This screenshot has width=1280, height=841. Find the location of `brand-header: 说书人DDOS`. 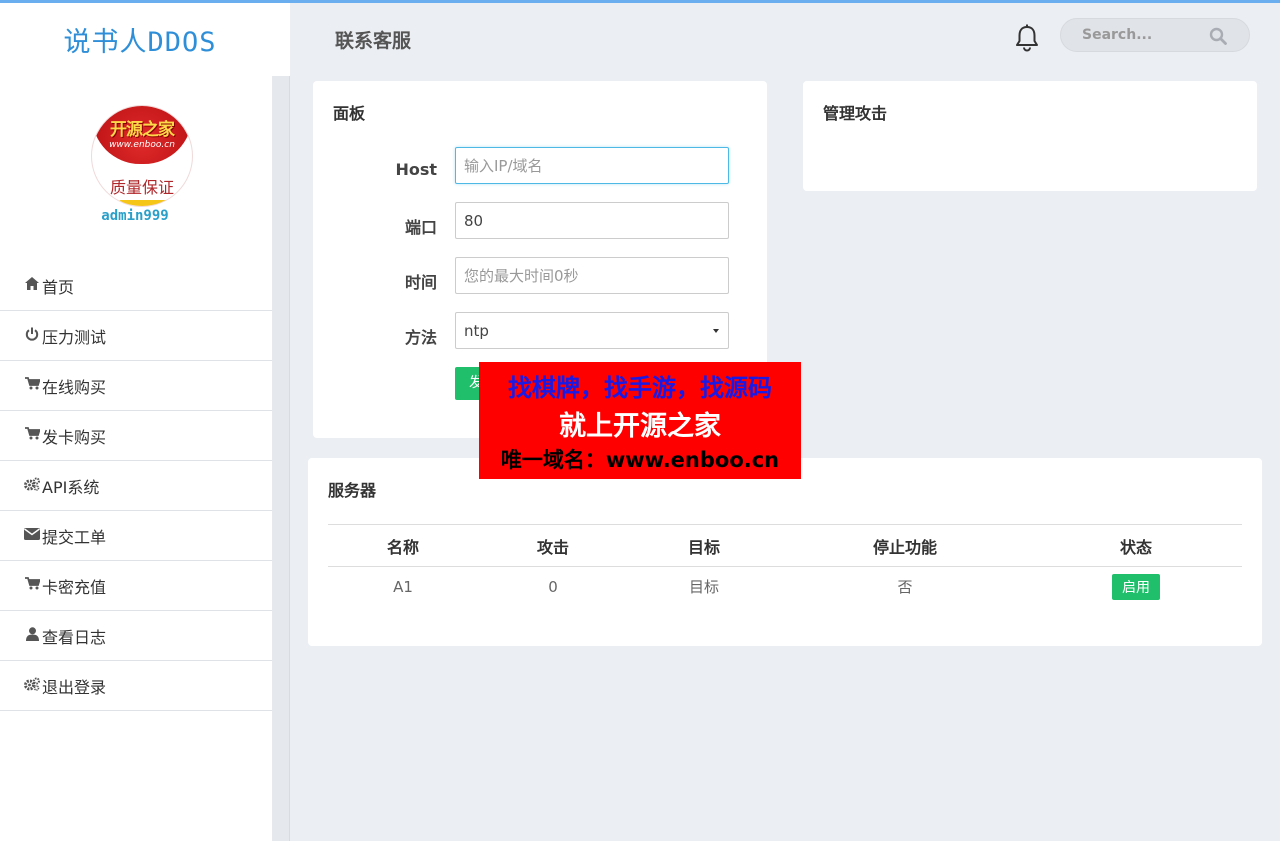

brand-header: 说书人DDOS is located at coordinates (145, 39).